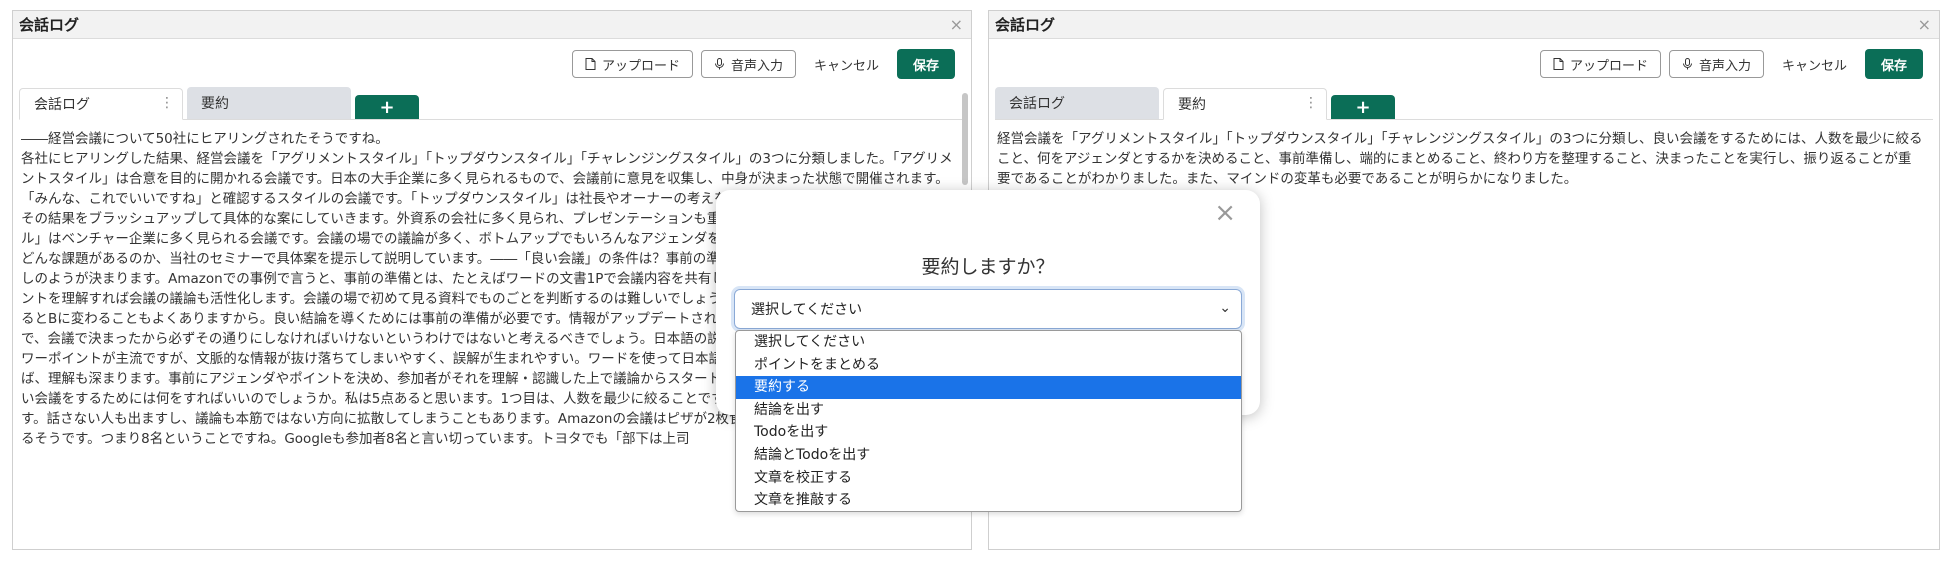 The image size is (1950, 563). I want to click on modal-title: 要約しますか？, so click(988, 267).